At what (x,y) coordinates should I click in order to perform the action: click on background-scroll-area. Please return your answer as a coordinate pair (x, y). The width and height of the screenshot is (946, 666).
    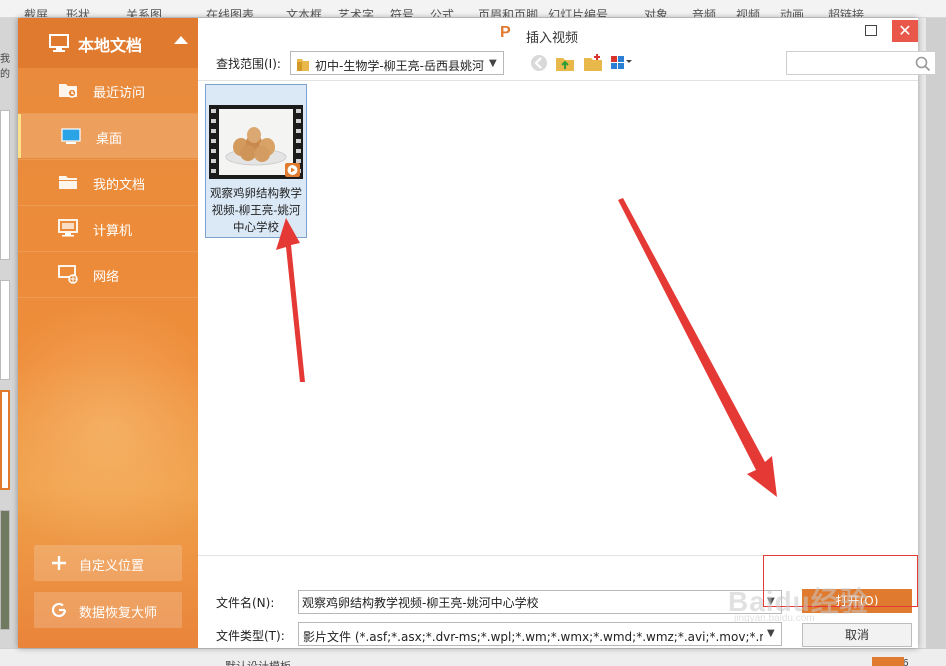
    Looking at the image, I should click on (936, 333).